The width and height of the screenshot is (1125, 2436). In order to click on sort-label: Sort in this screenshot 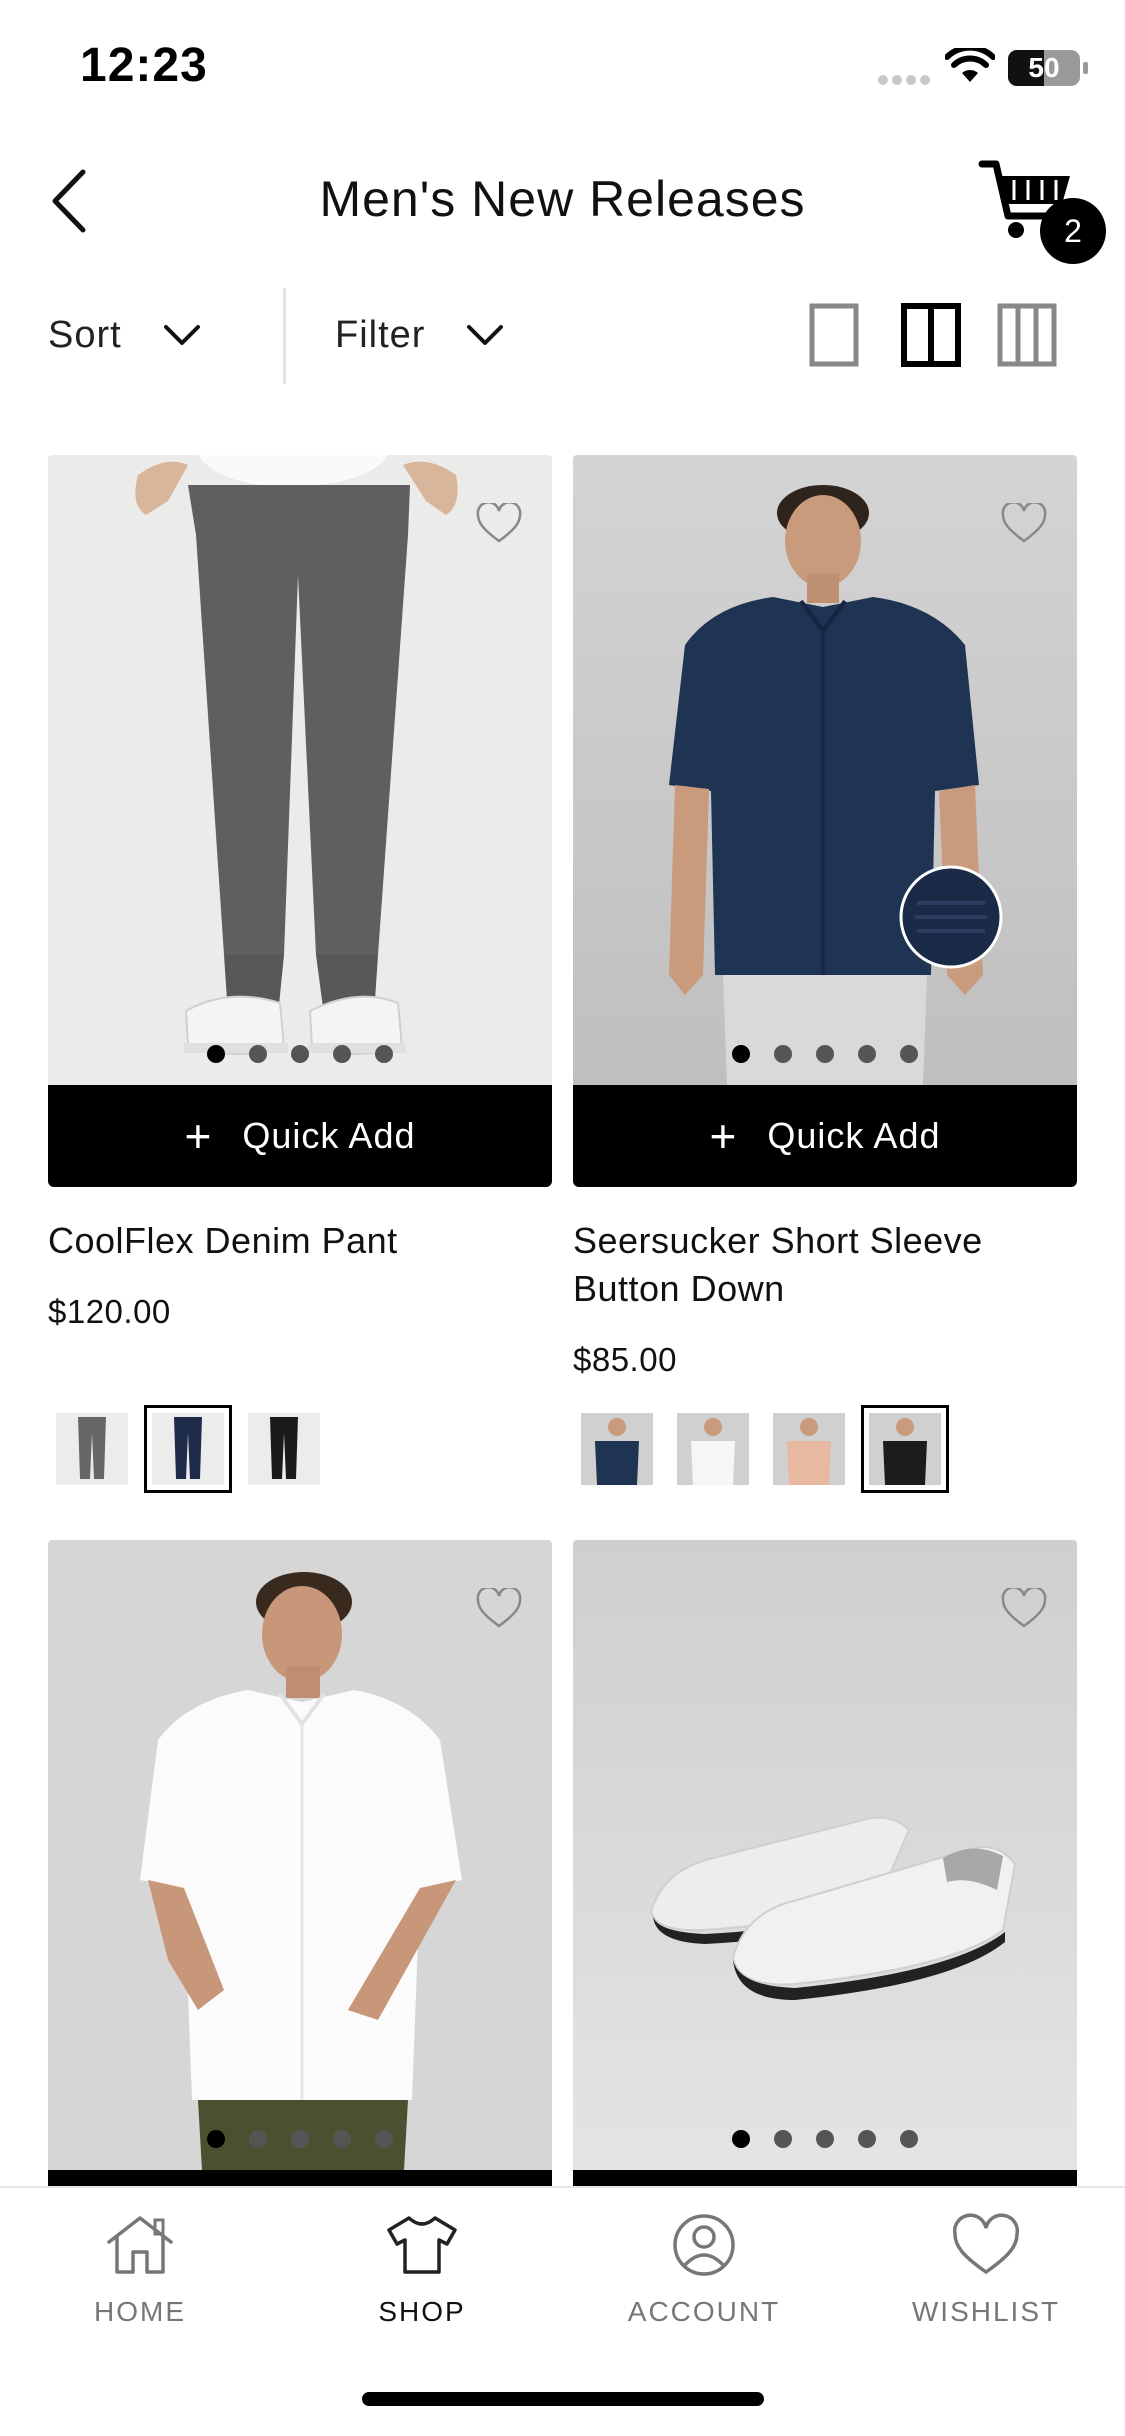, I will do `click(85, 334)`.